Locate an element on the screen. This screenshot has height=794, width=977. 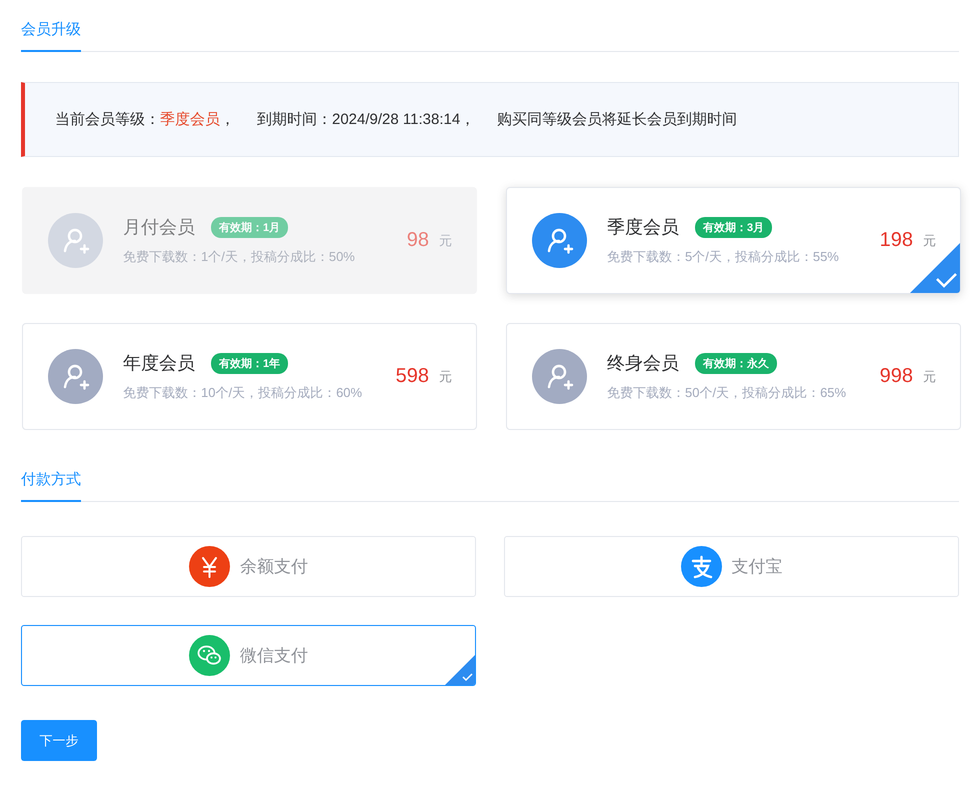
plan-price: 598 is located at coordinates (412, 376).